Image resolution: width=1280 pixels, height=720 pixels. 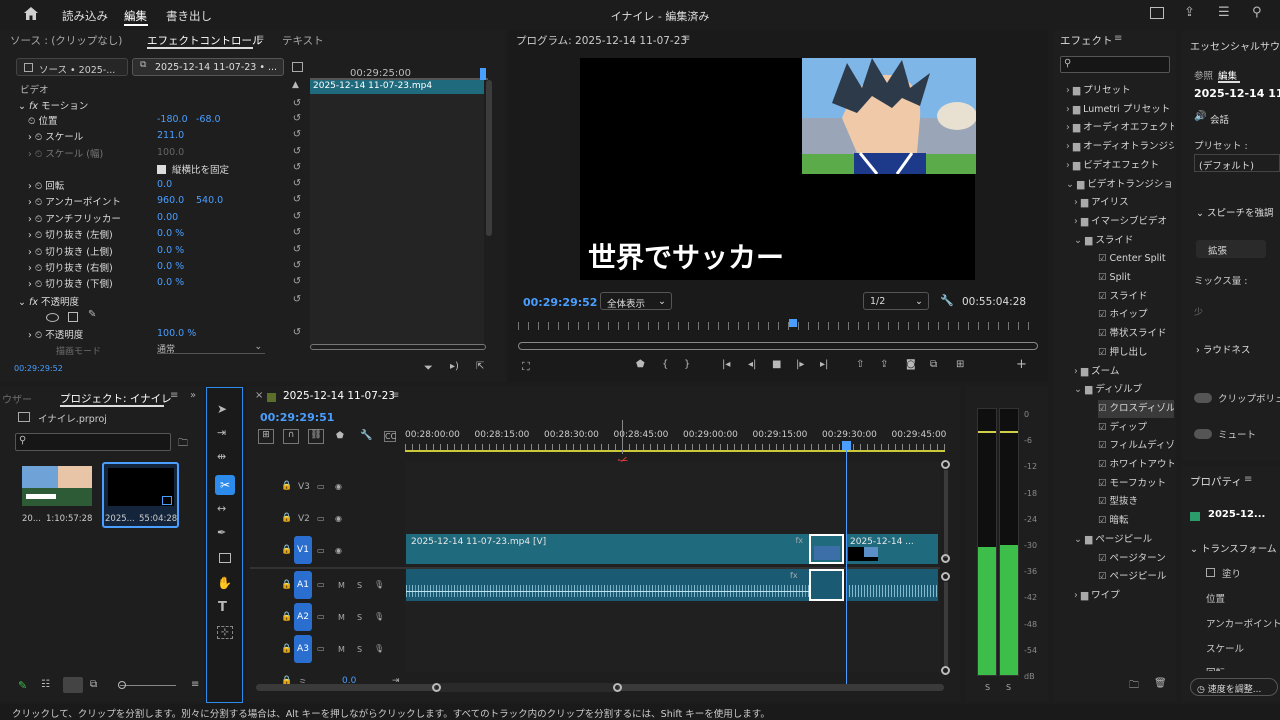 I want to click on enhance-button: 拡張, so click(x=1231, y=249).